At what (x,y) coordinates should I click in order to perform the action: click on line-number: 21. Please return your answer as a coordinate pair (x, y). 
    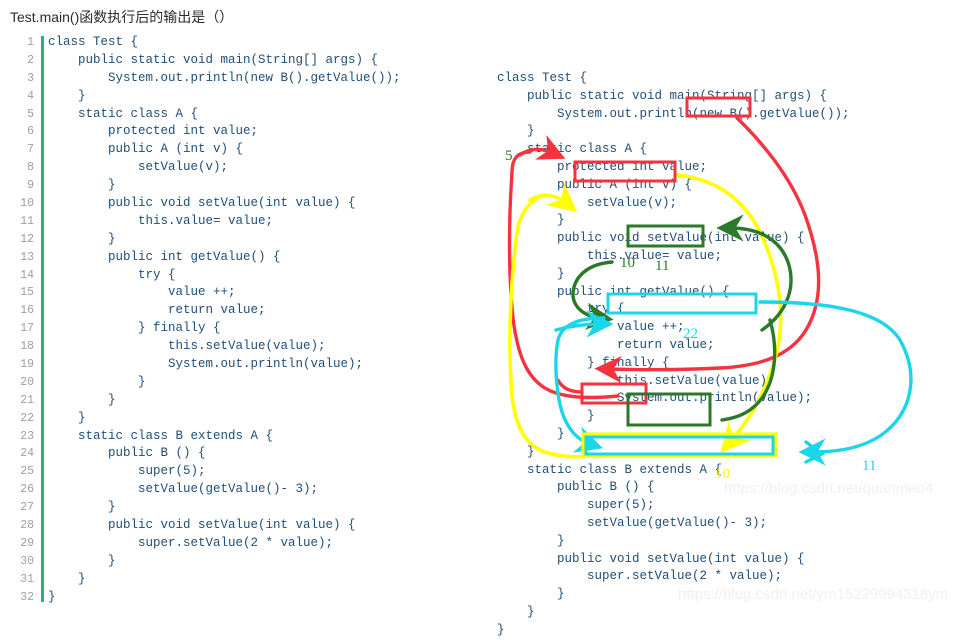
    Looking at the image, I should click on (27, 400).